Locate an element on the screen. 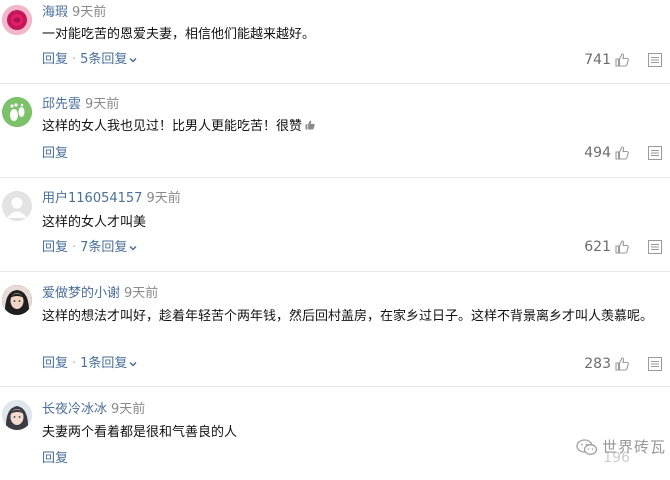 This screenshot has width=670, height=480. comment-username: 海瑕 is located at coordinates (55, 12).